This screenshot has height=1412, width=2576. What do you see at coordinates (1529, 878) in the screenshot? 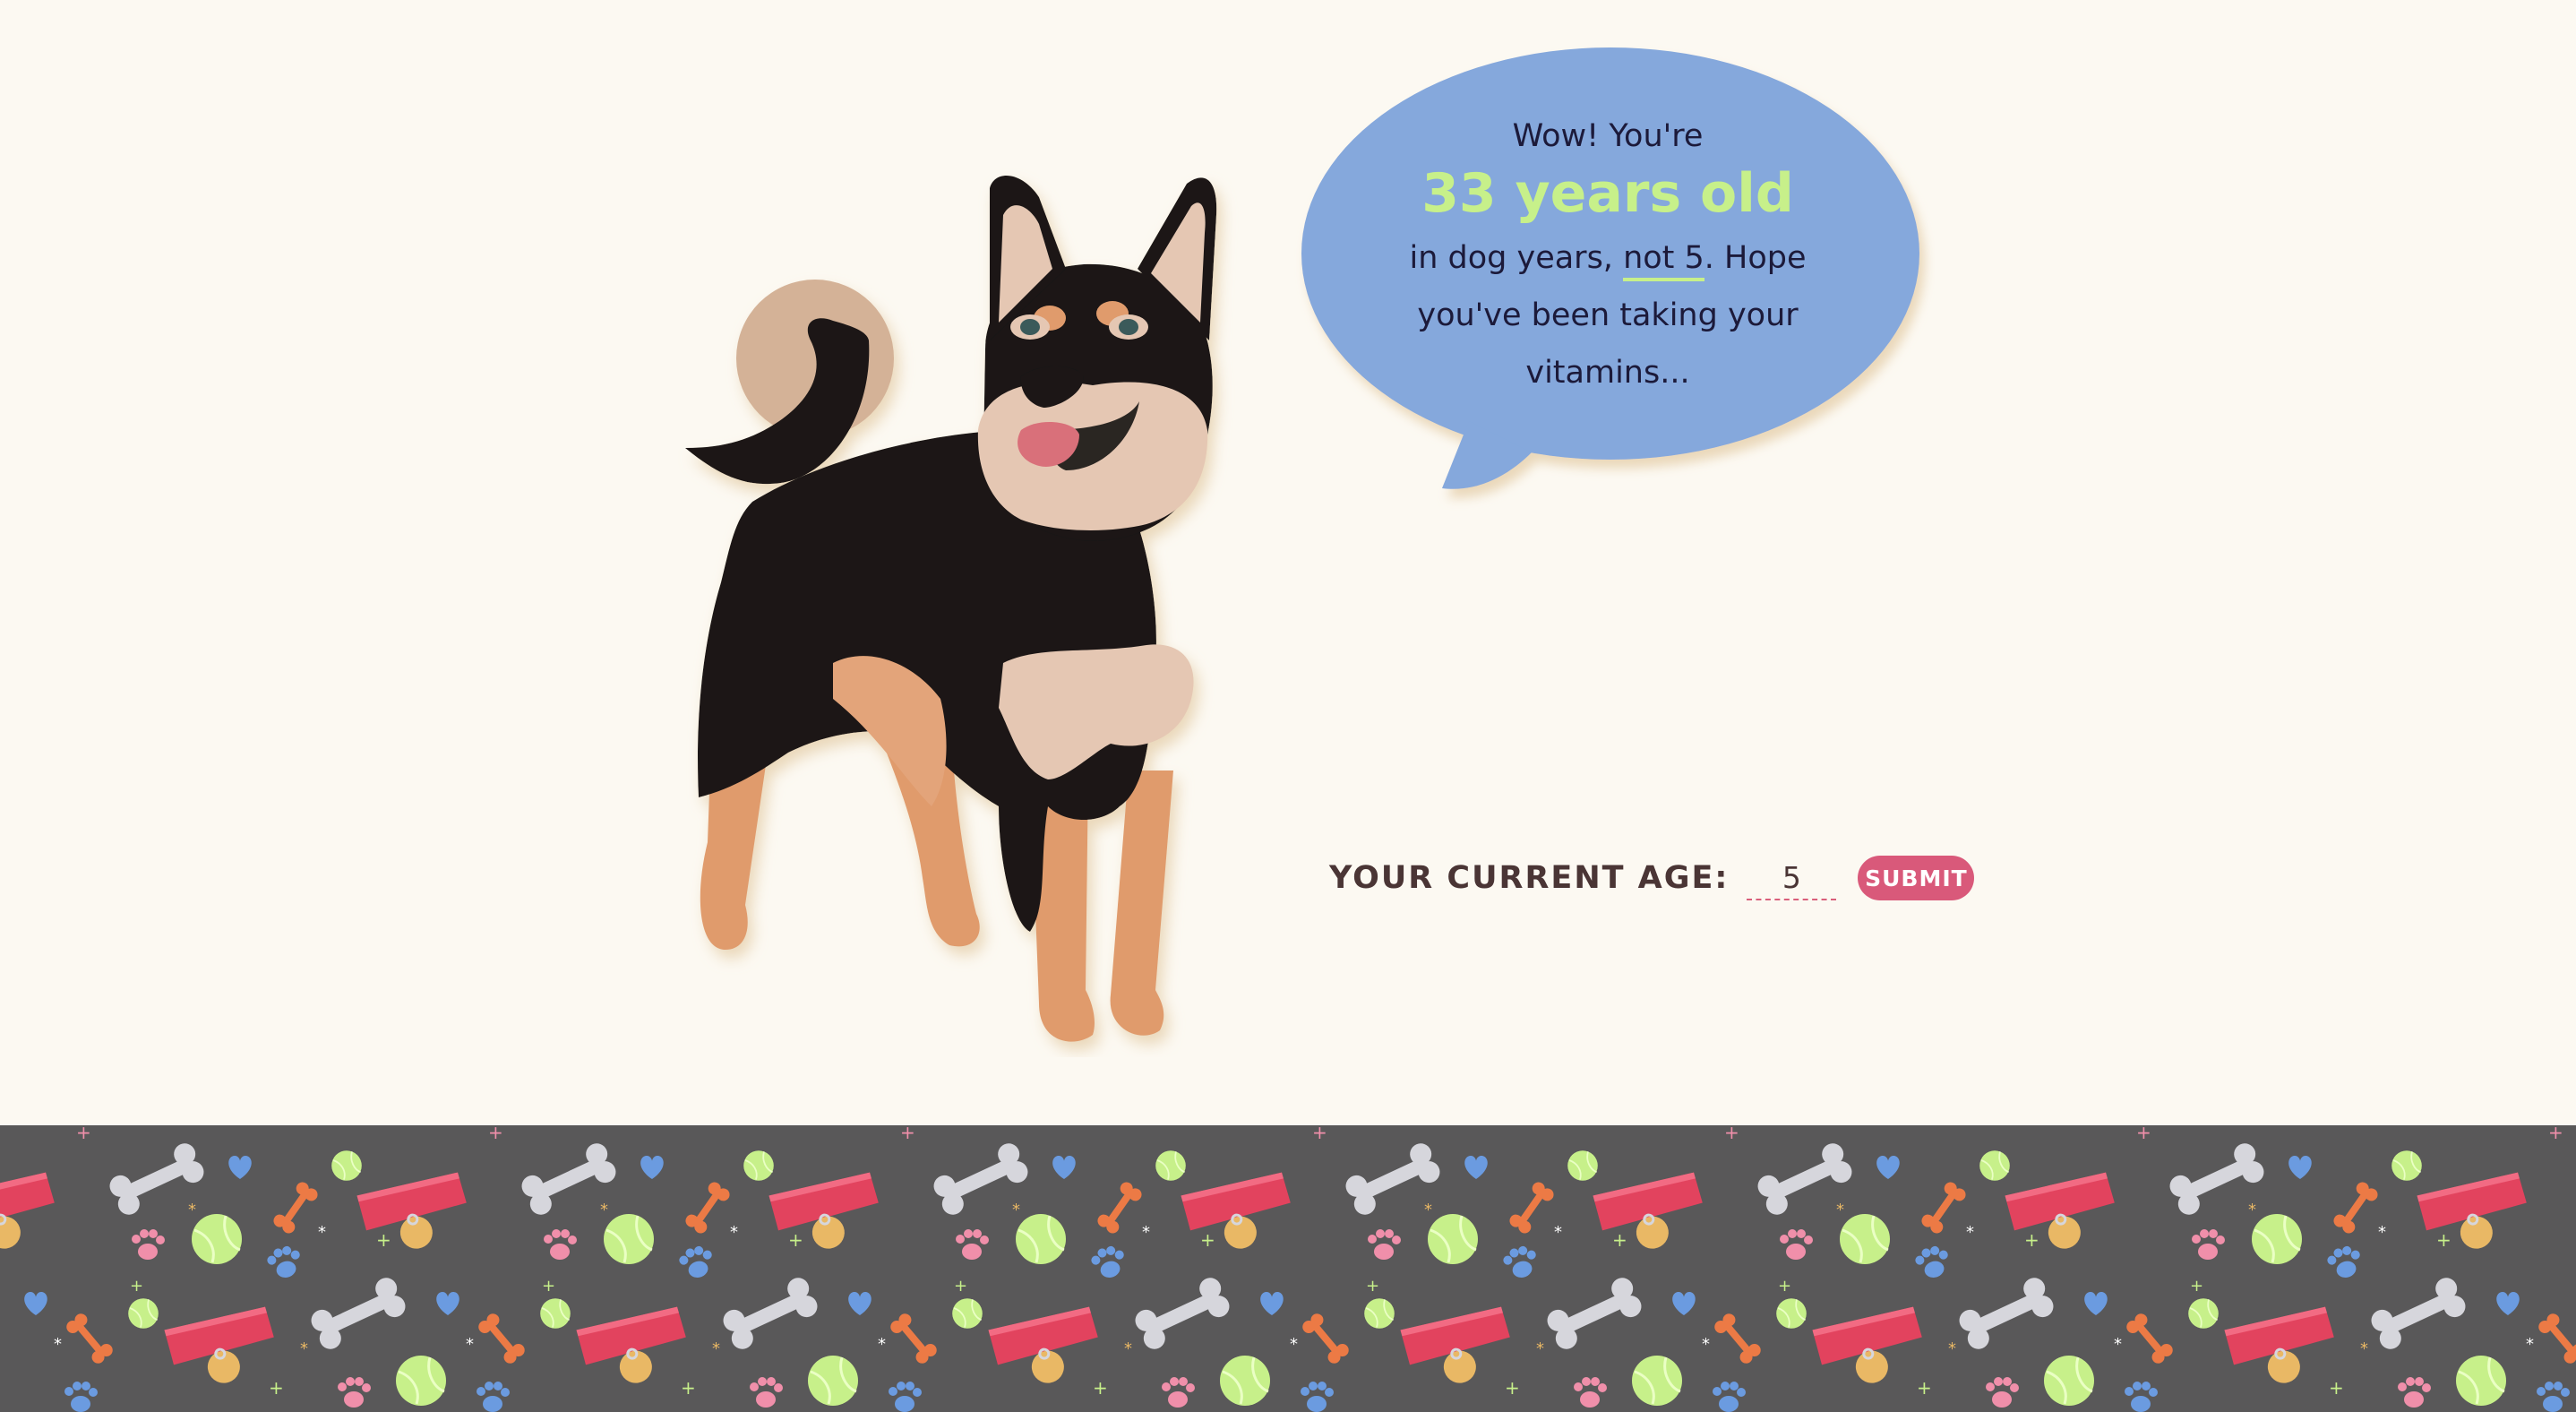
I see `age-label: YOUR CURRENT AGE:` at bounding box center [1529, 878].